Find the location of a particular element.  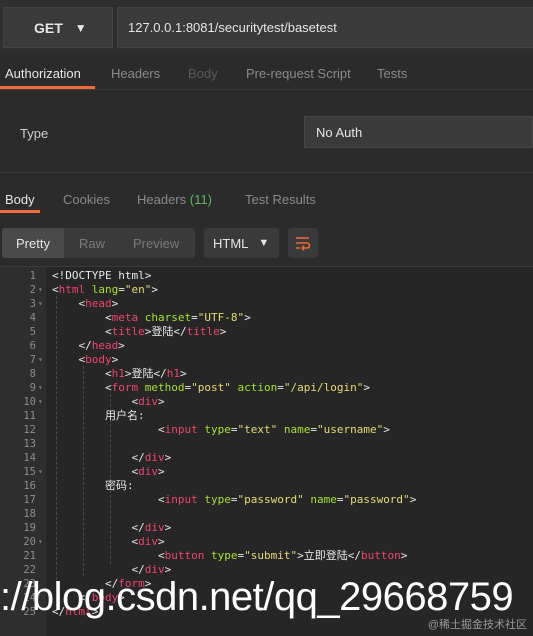

response-tab-indicator is located at coordinates (20, 211).